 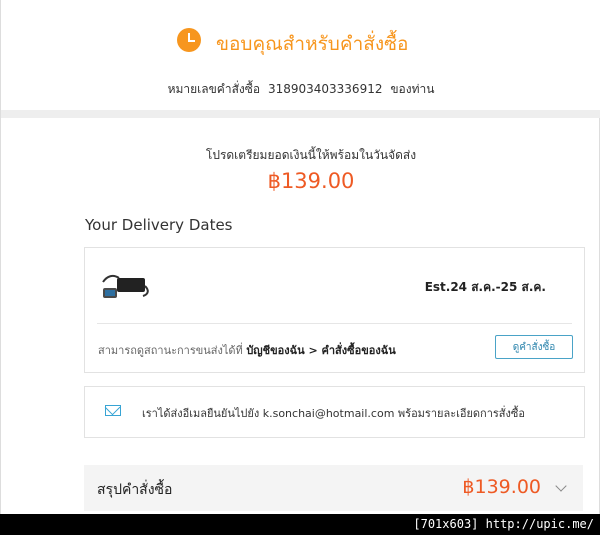 I want to click on watermark-text: [701x603] http://upic.me/, so click(x=503, y=524).